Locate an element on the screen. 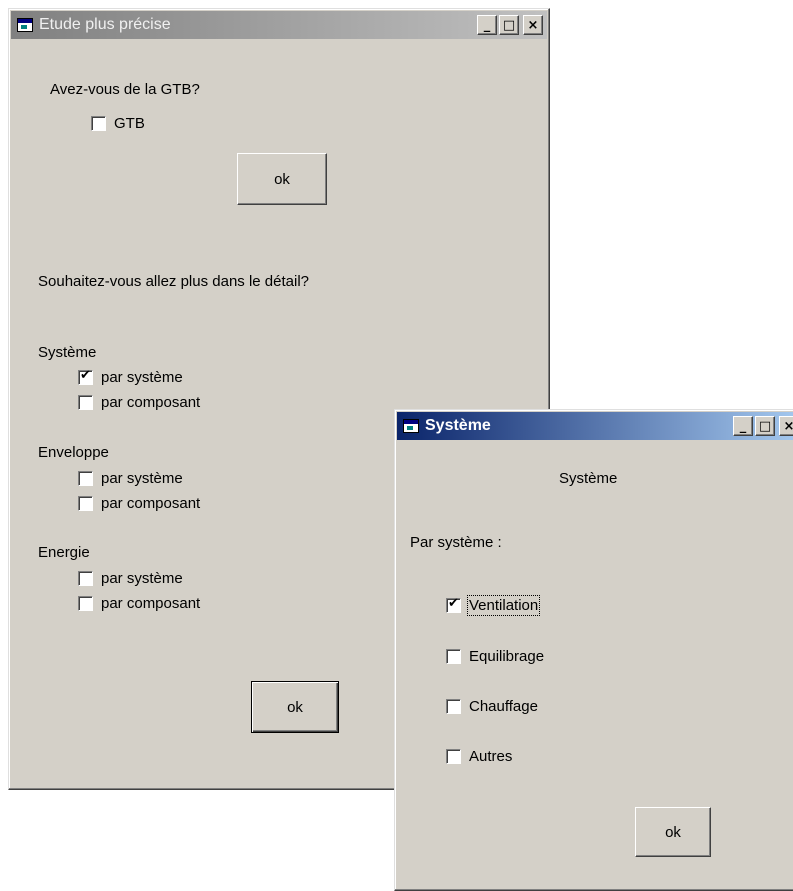  systeme-par-systeme-label: par système is located at coordinates (142, 377).